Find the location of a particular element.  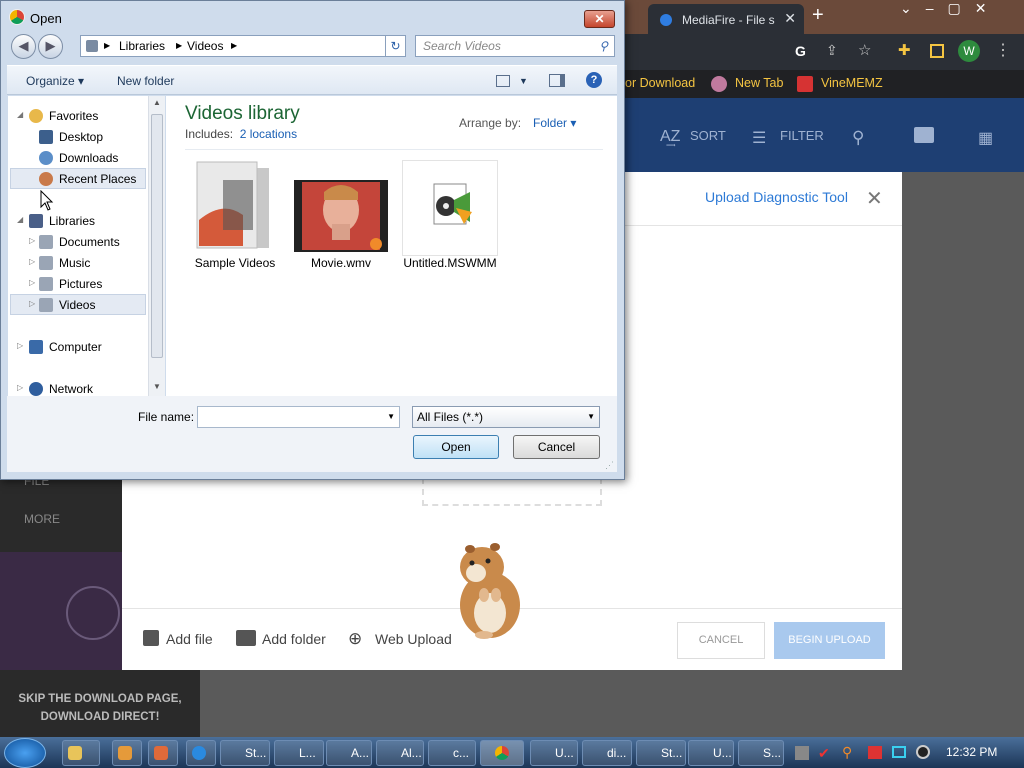

organize-button: Organize ▾ is located at coordinates (55, 81).